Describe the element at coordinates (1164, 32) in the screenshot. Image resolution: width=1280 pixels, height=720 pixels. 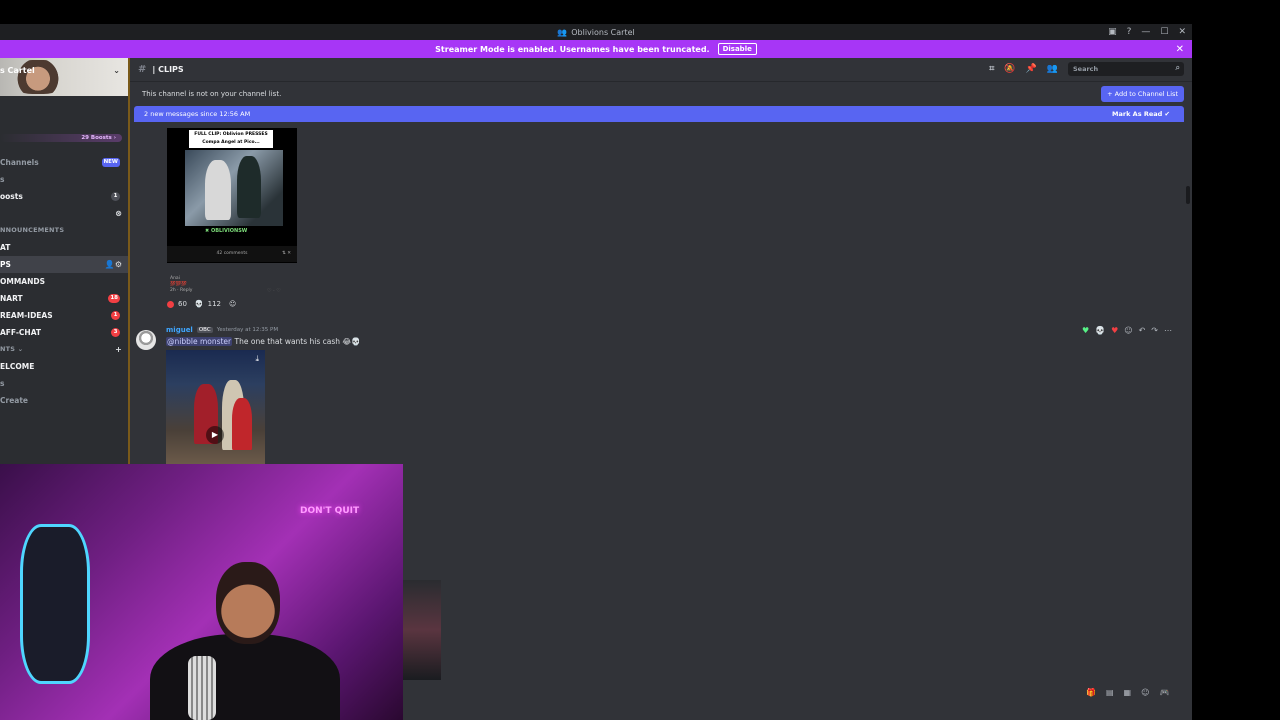
I see `maximize-icon: ☐` at that location.